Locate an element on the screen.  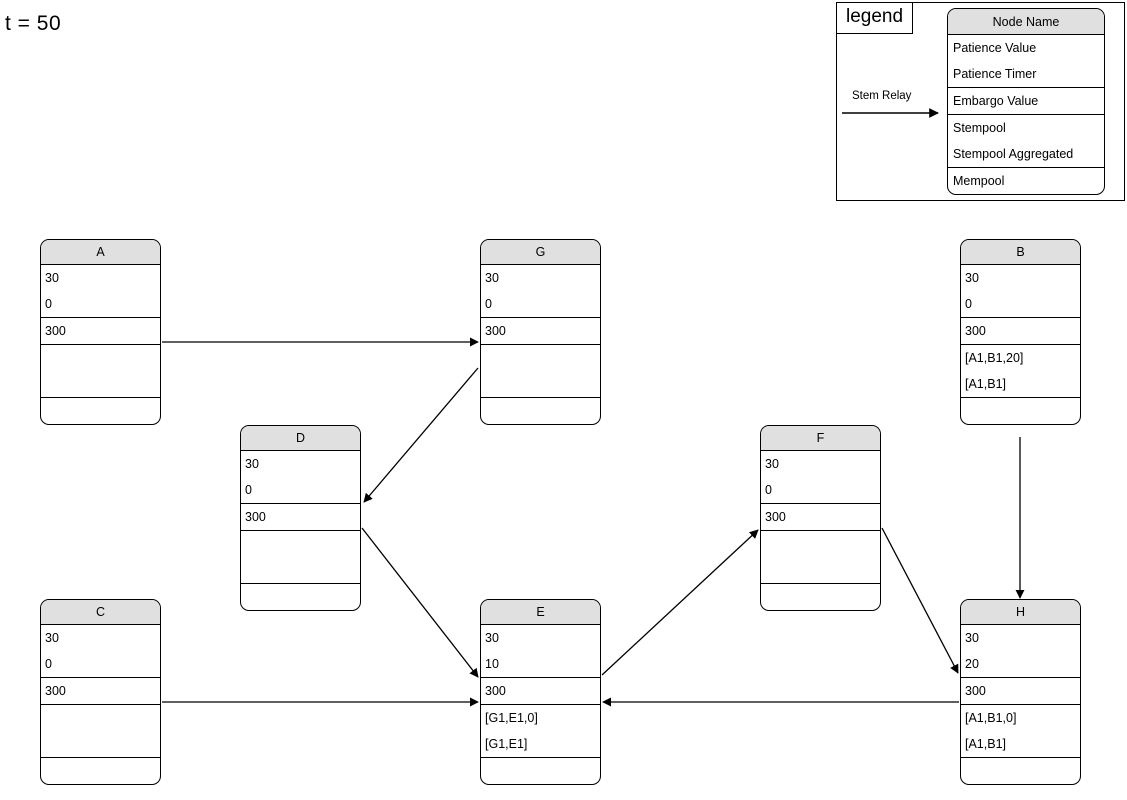
node-h-patience-value: 30 is located at coordinates (972, 638).